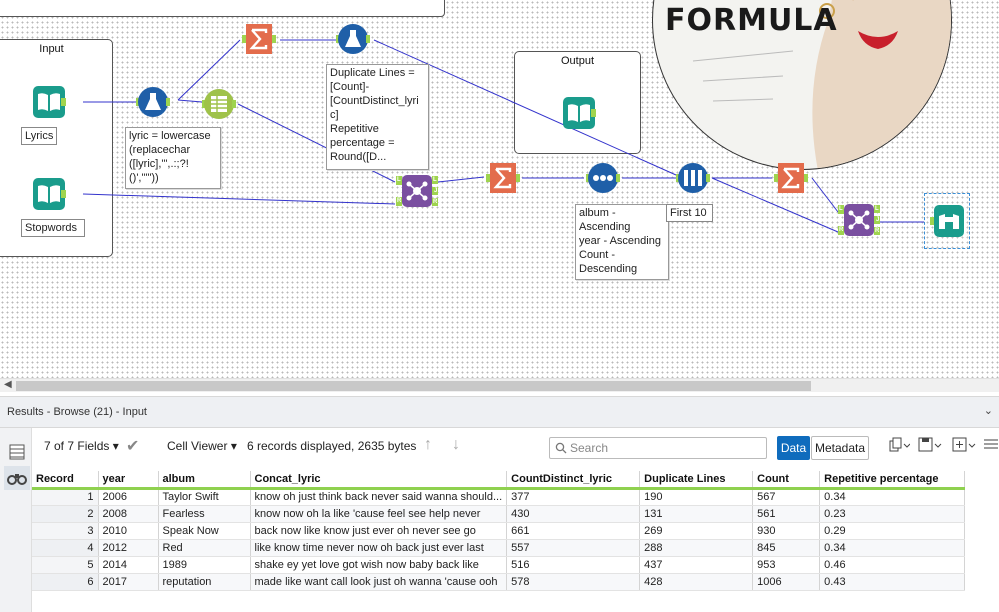 The image size is (999, 612). I want to click on search-input, so click(665, 448).